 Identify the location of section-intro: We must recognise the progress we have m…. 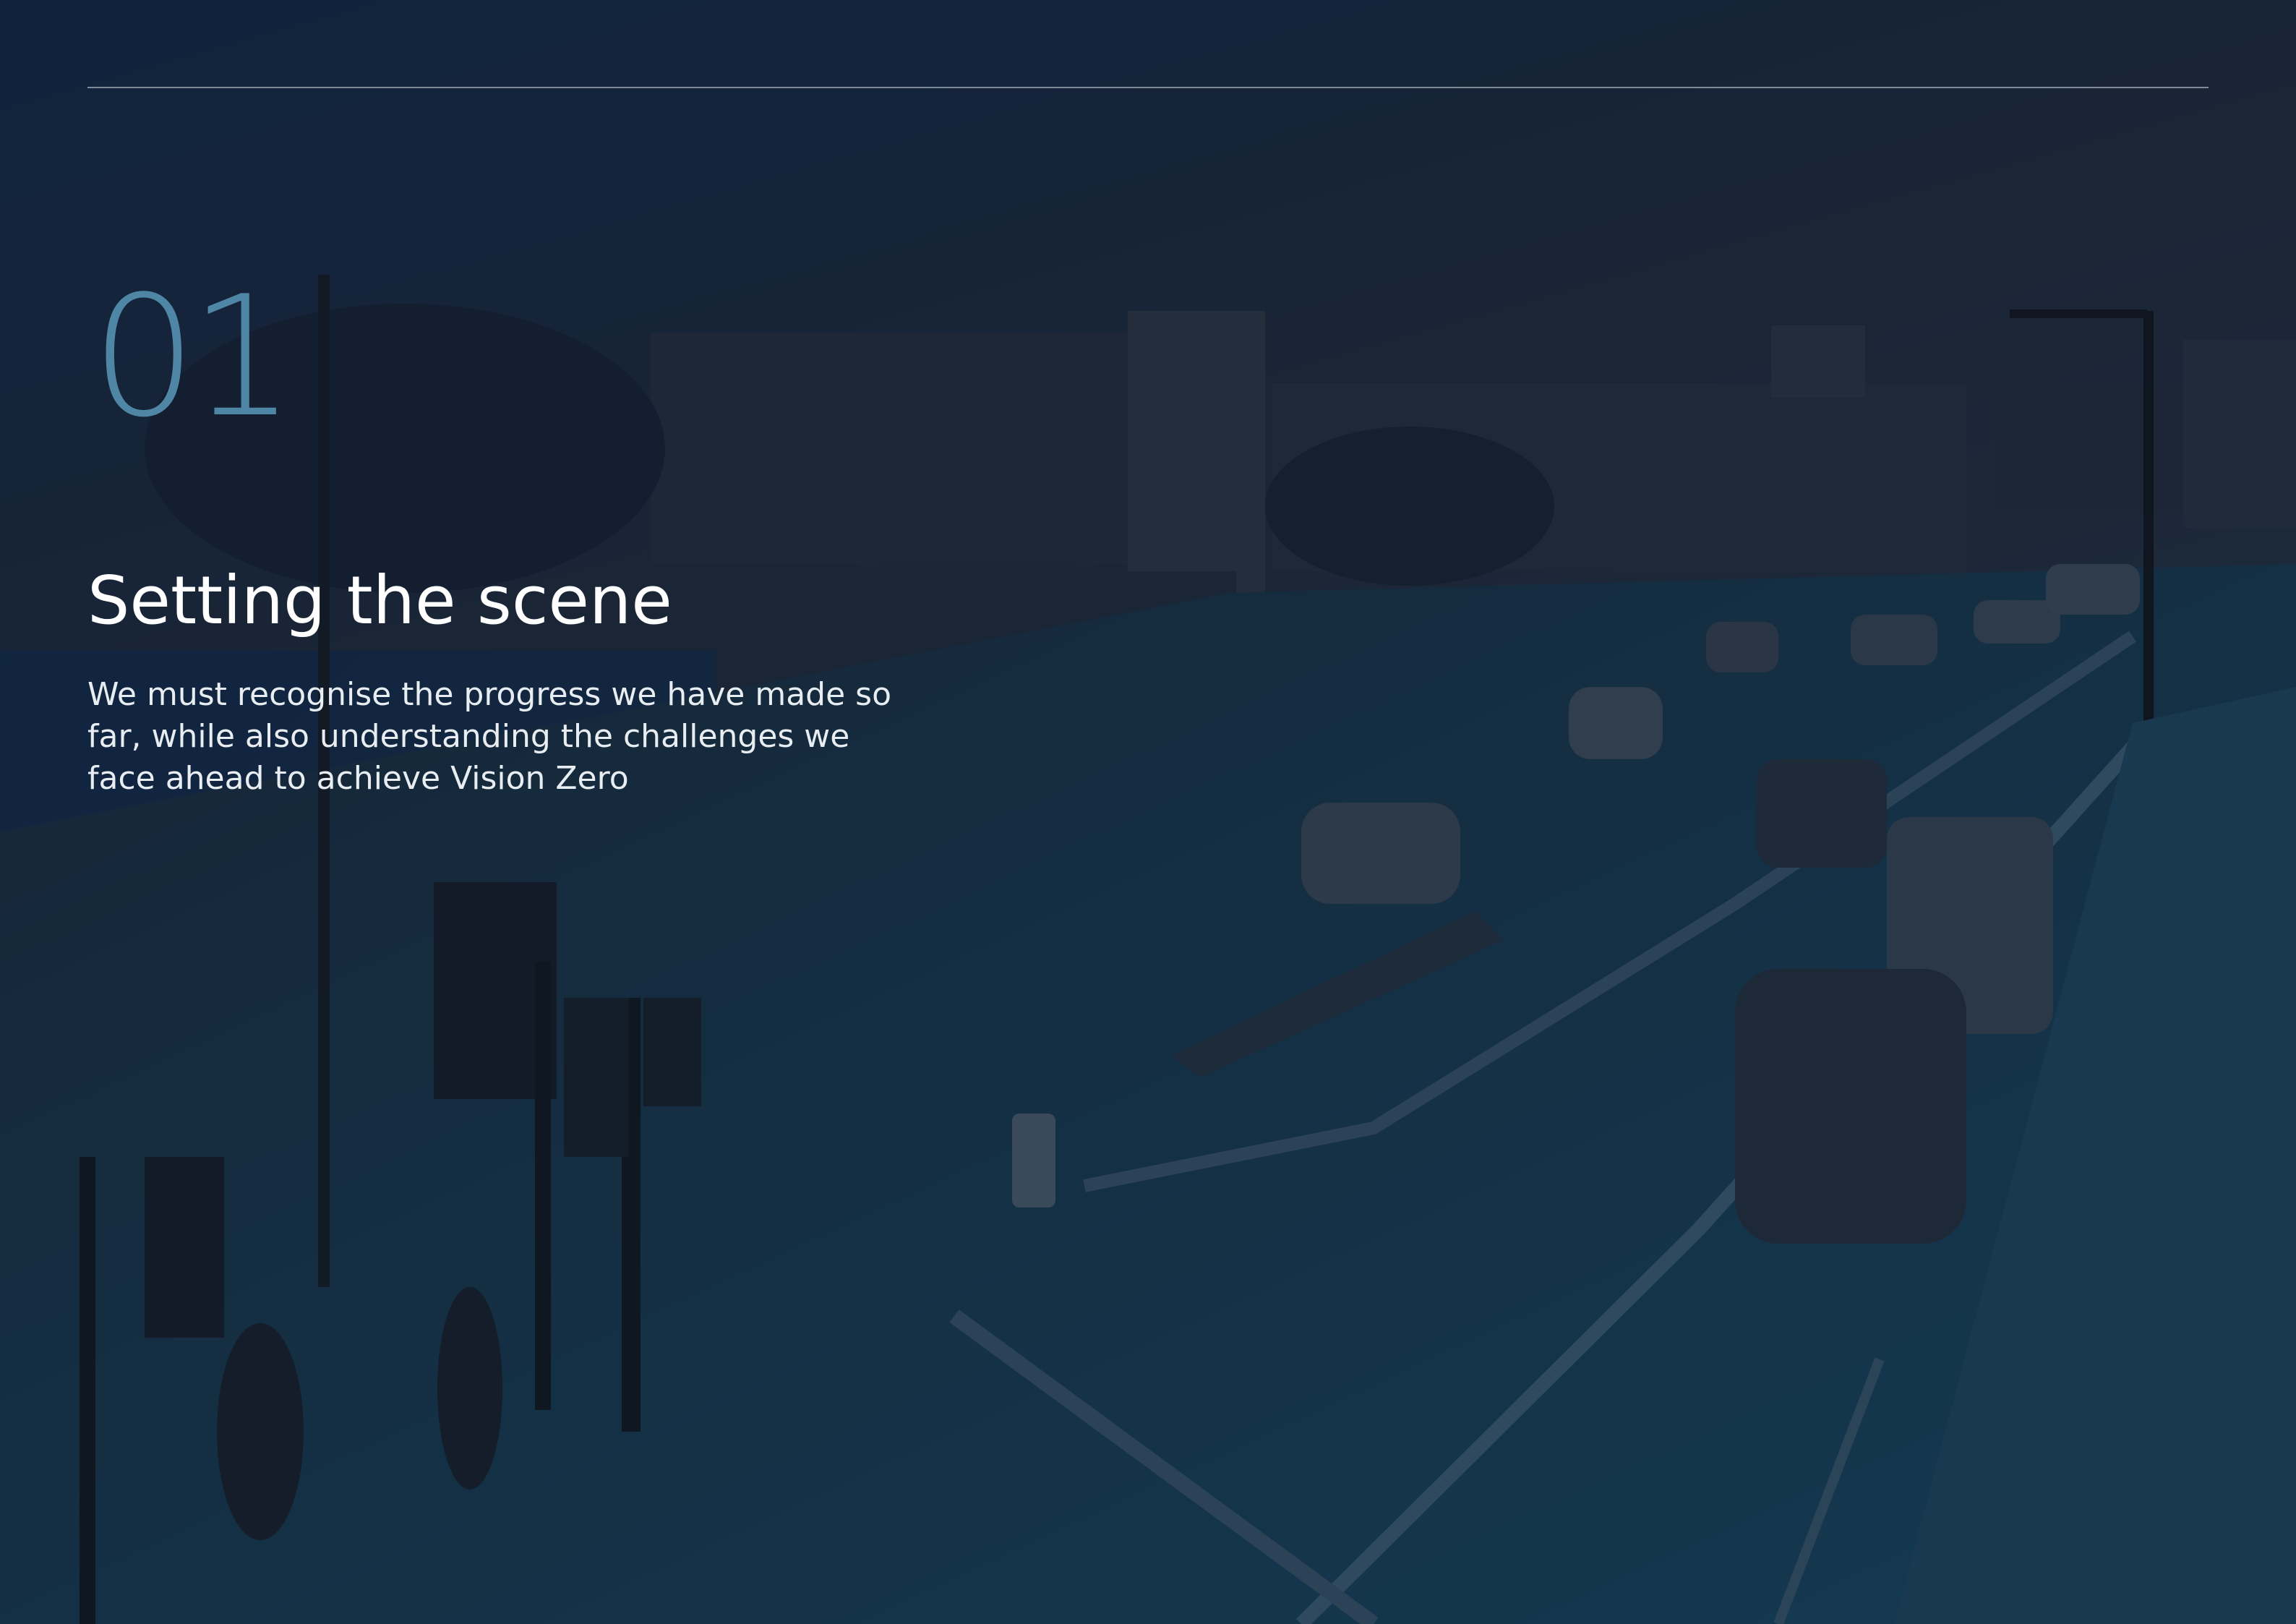
(489, 736).